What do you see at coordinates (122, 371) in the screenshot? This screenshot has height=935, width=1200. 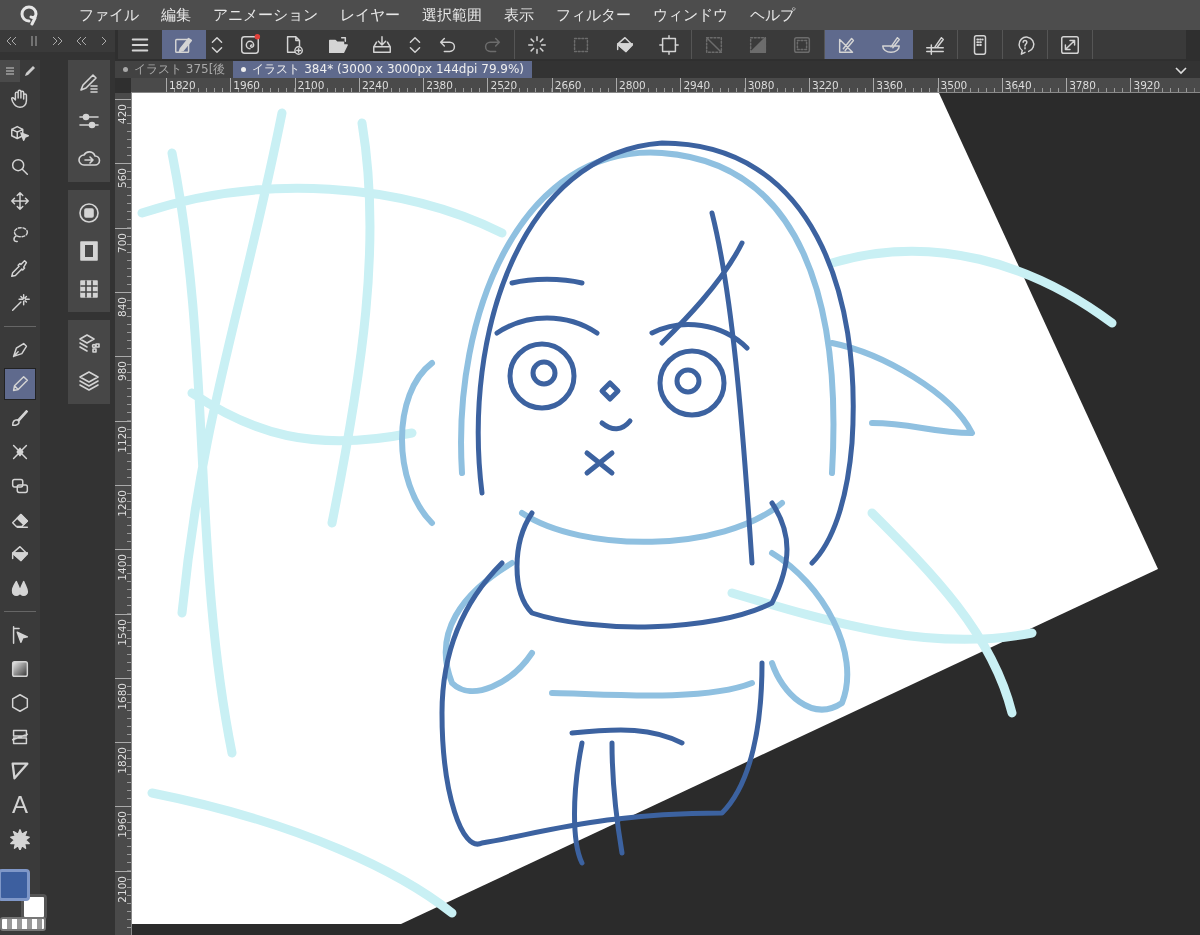 I see `ruler-label: 980` at bounding box center [122, 371].